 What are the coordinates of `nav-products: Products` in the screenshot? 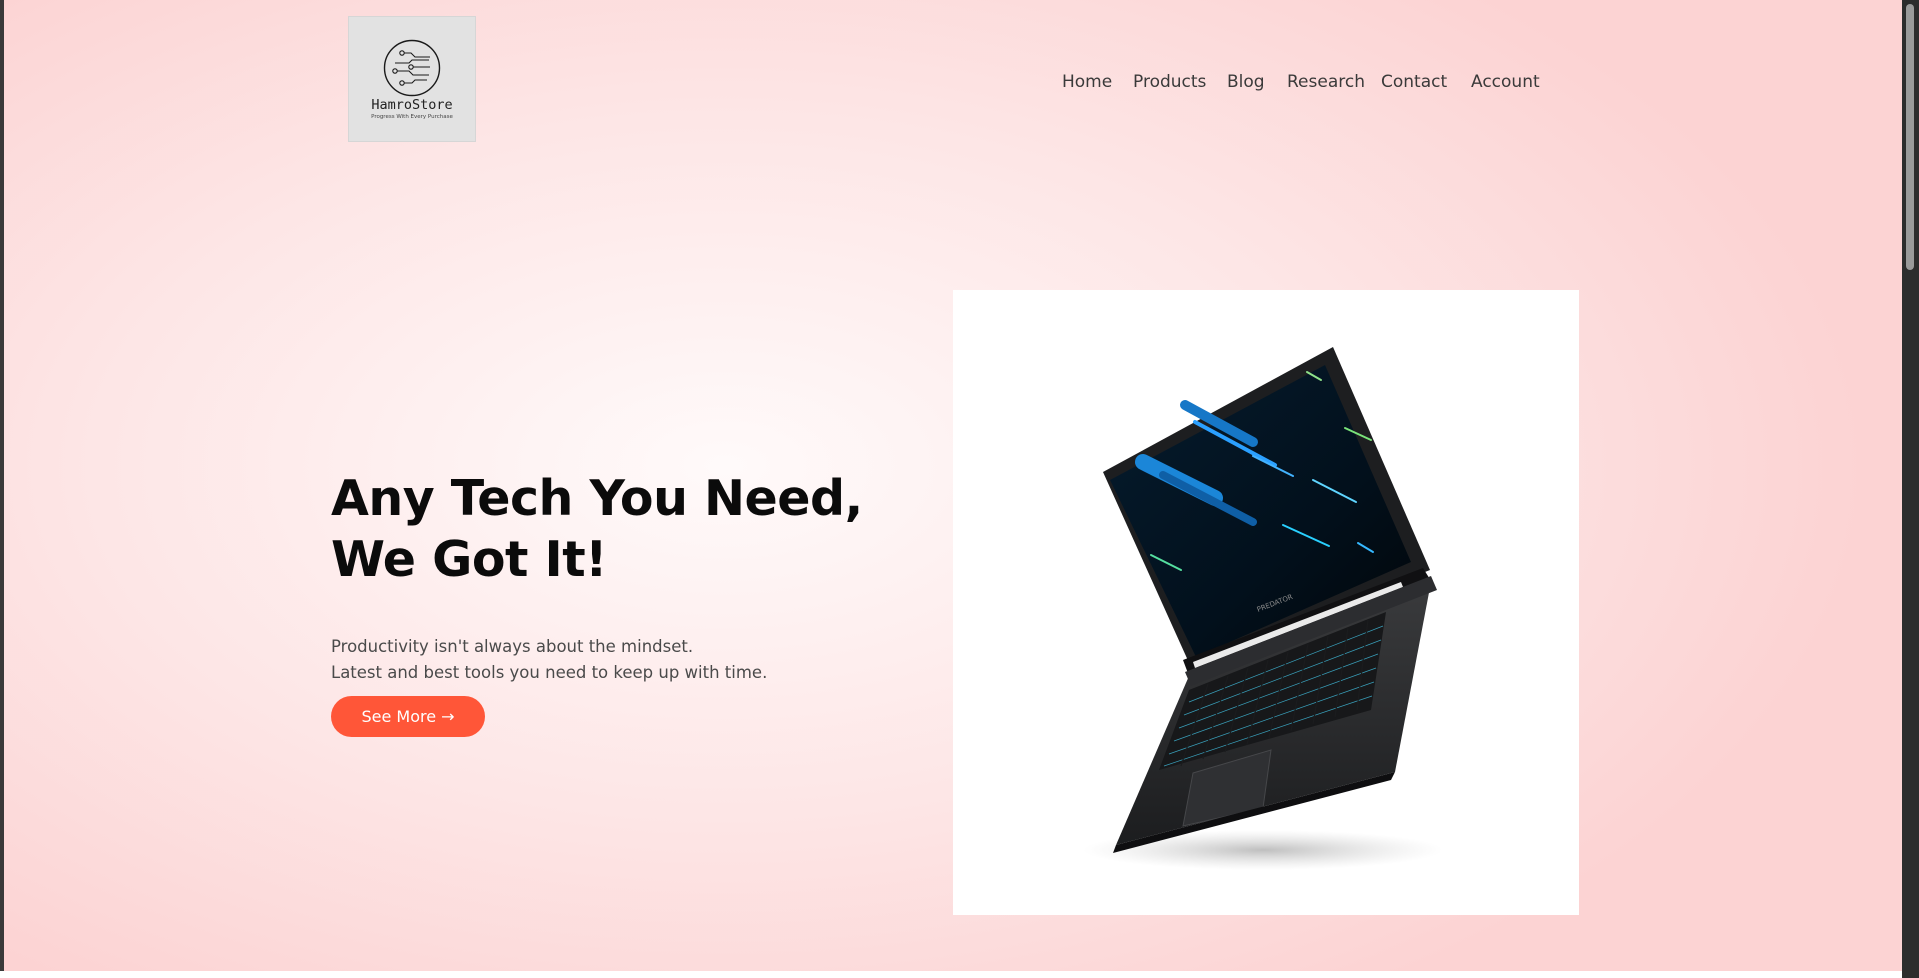 It's located at (1169, 82).